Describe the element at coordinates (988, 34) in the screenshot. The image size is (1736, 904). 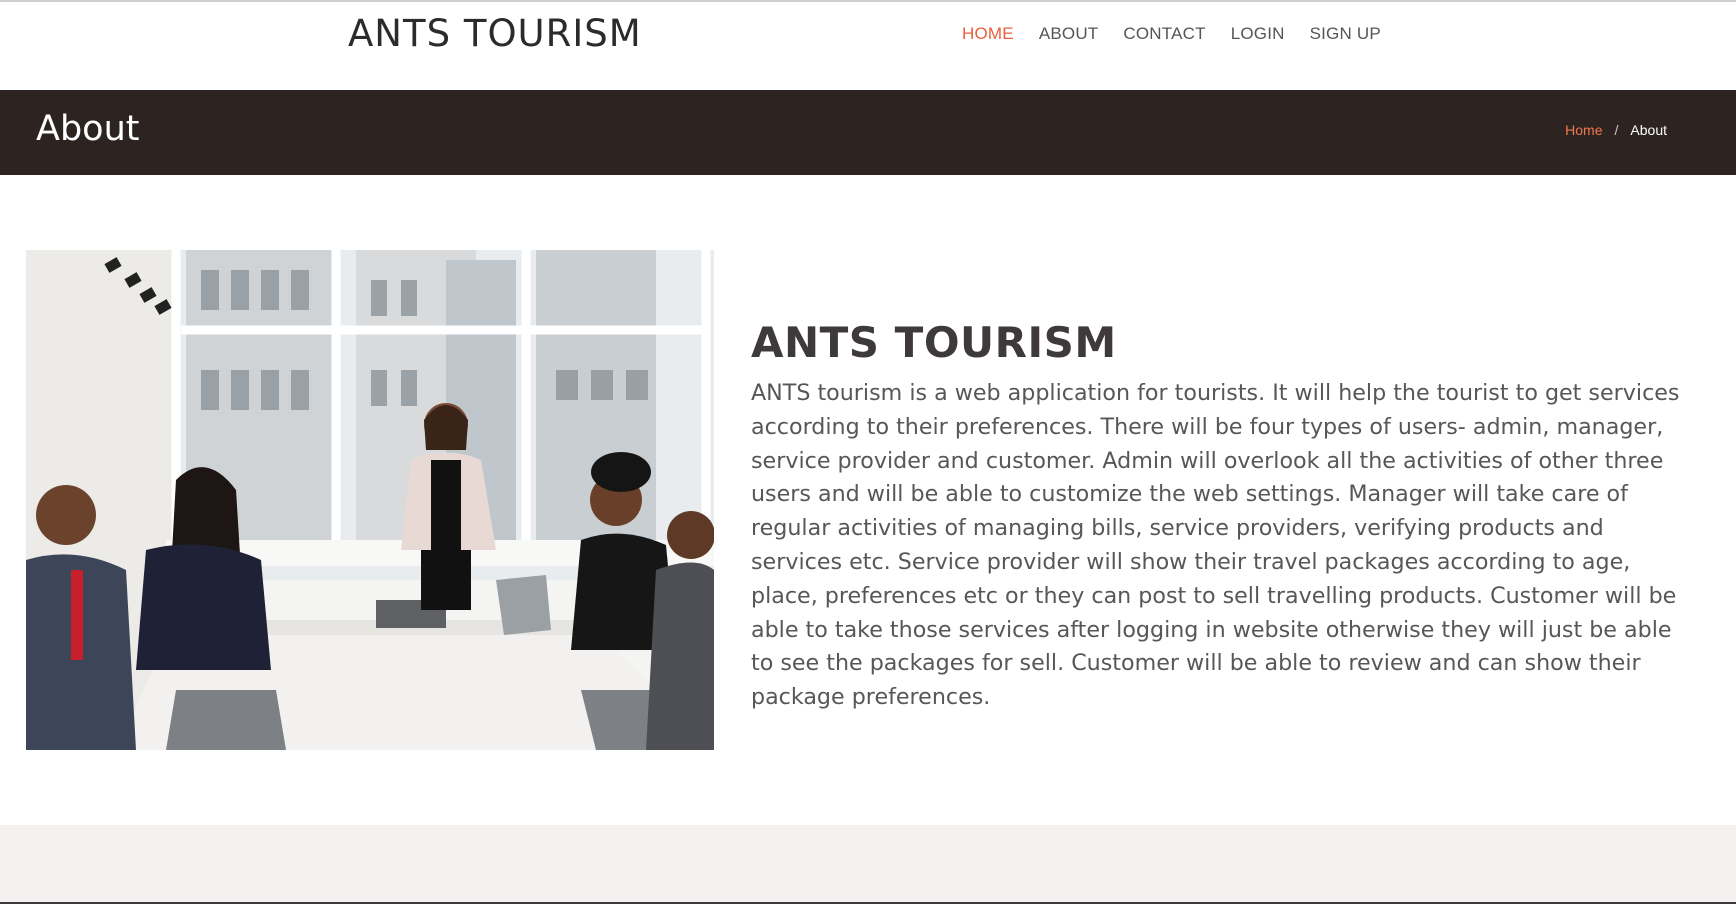
I see `nav-home: HOME` at that location.